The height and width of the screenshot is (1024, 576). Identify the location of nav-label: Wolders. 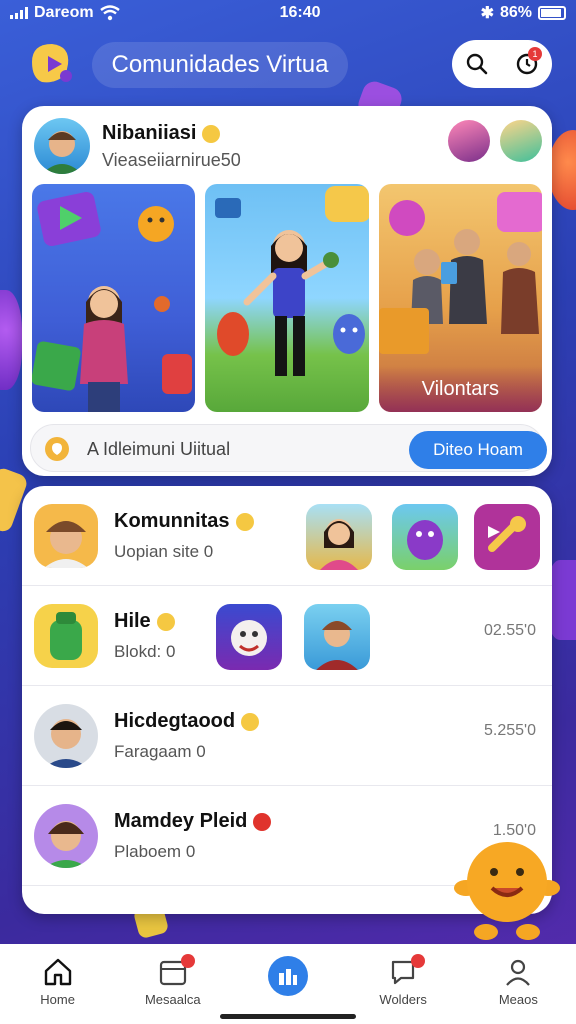
(403, 999).